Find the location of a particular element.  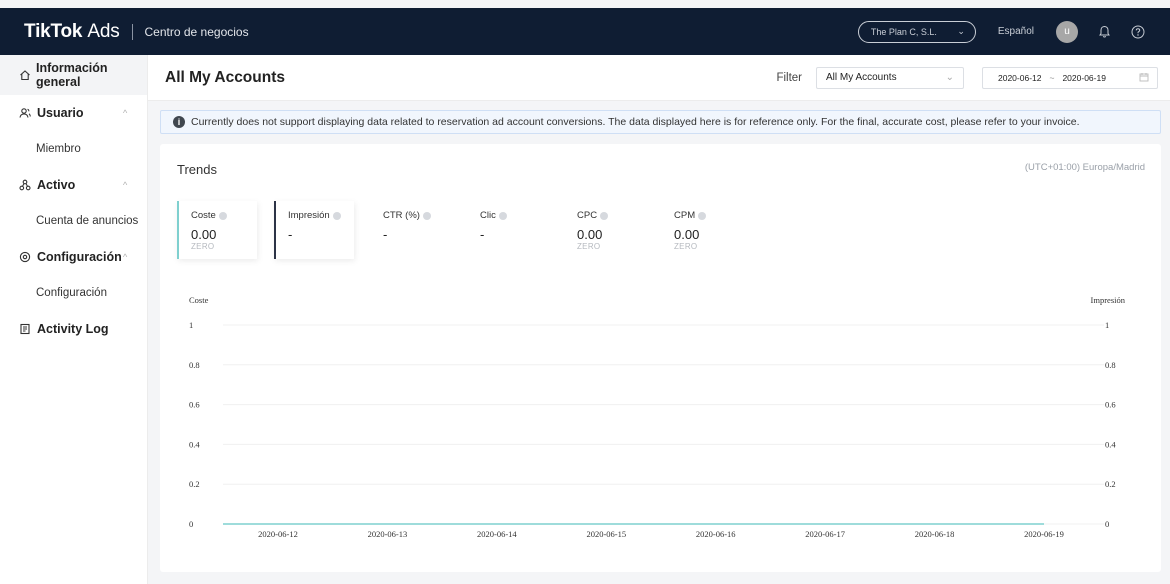

date-end: 2020-06-19 is located at coordinates (1083, 78).